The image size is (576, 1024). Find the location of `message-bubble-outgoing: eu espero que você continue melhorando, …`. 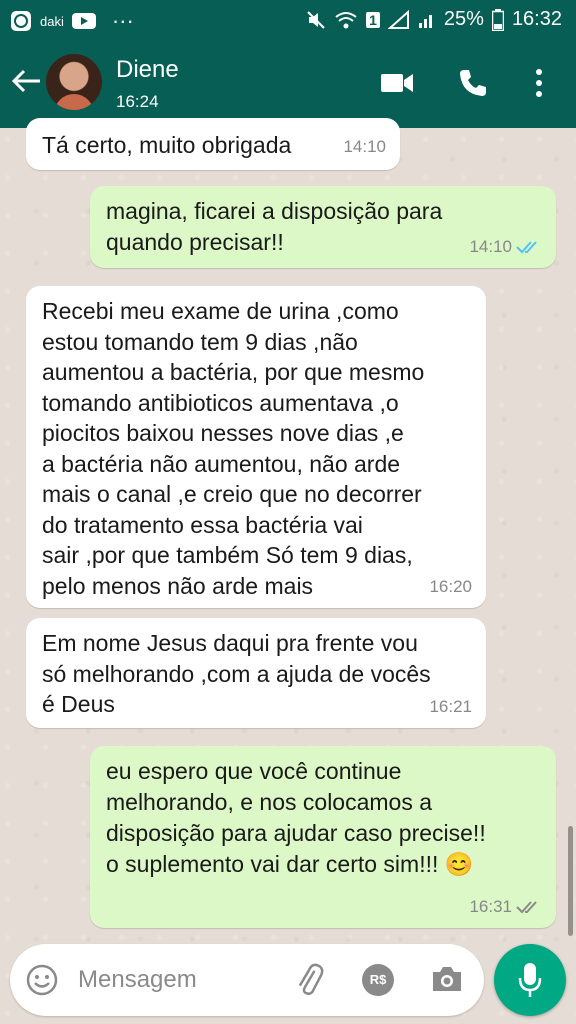

message-bubble-outgoing: eu espero que você continue melhorando, … is located at coordinates (323, 837).